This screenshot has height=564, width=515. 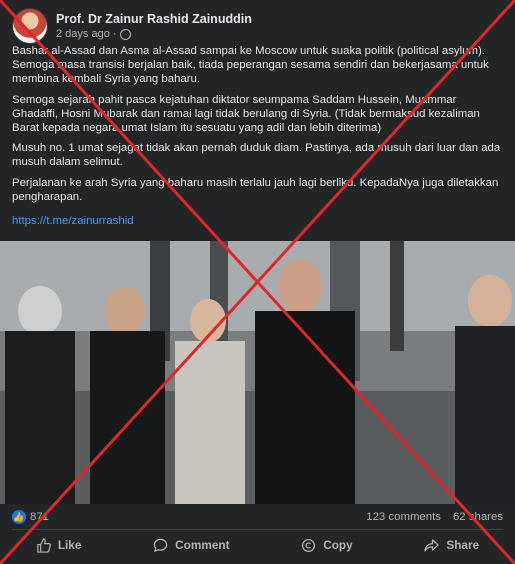 What do you see at coordinates (160, 545) in the screenshot?
I see `comment-icon` at bounding box center [160, 545].